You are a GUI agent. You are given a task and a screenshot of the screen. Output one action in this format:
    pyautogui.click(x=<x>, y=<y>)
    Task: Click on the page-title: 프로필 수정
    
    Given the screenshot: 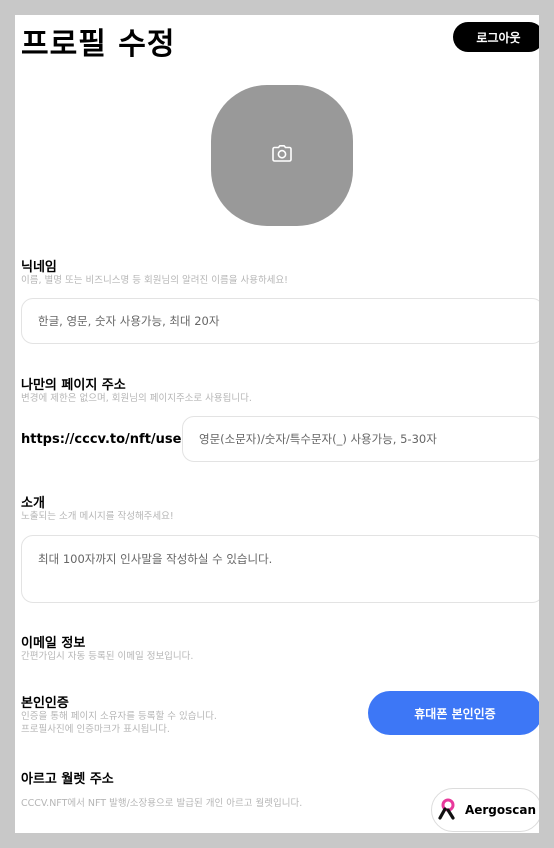 What is the action you would take?
    pyautogui.click(x=98, y=44)
    